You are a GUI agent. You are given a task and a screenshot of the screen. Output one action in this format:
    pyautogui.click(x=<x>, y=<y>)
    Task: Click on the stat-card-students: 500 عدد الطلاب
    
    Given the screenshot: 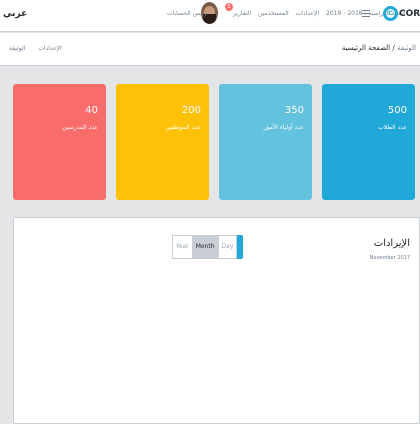 What is the action you would take?
    pyautogui.click(x=368, y=142)
    